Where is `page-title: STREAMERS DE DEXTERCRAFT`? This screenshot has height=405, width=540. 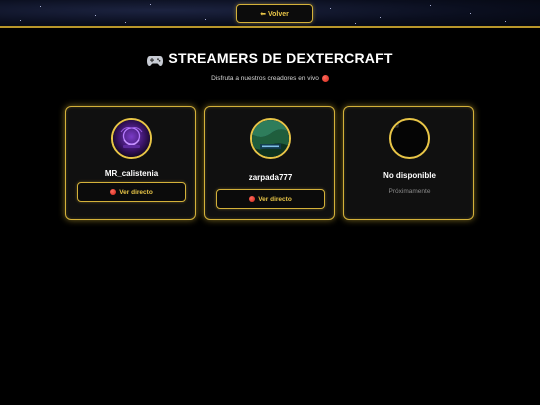 page-title: STREAMERS DE DEXTERCRAFT is located at coordinates (270, 58).